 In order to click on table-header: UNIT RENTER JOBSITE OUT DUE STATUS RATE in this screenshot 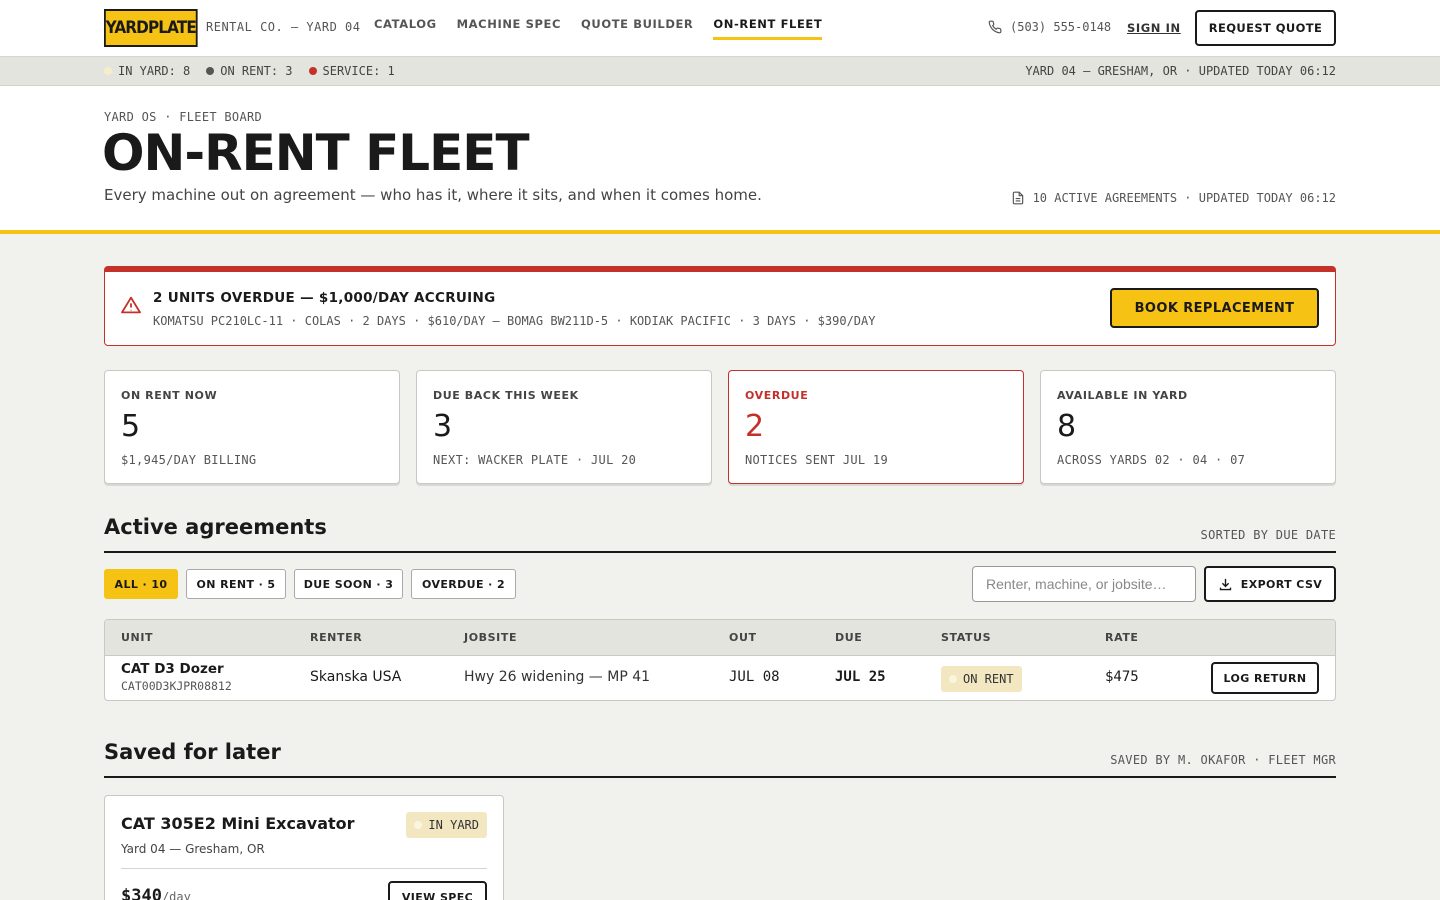, I will do `click(720, 638)`.